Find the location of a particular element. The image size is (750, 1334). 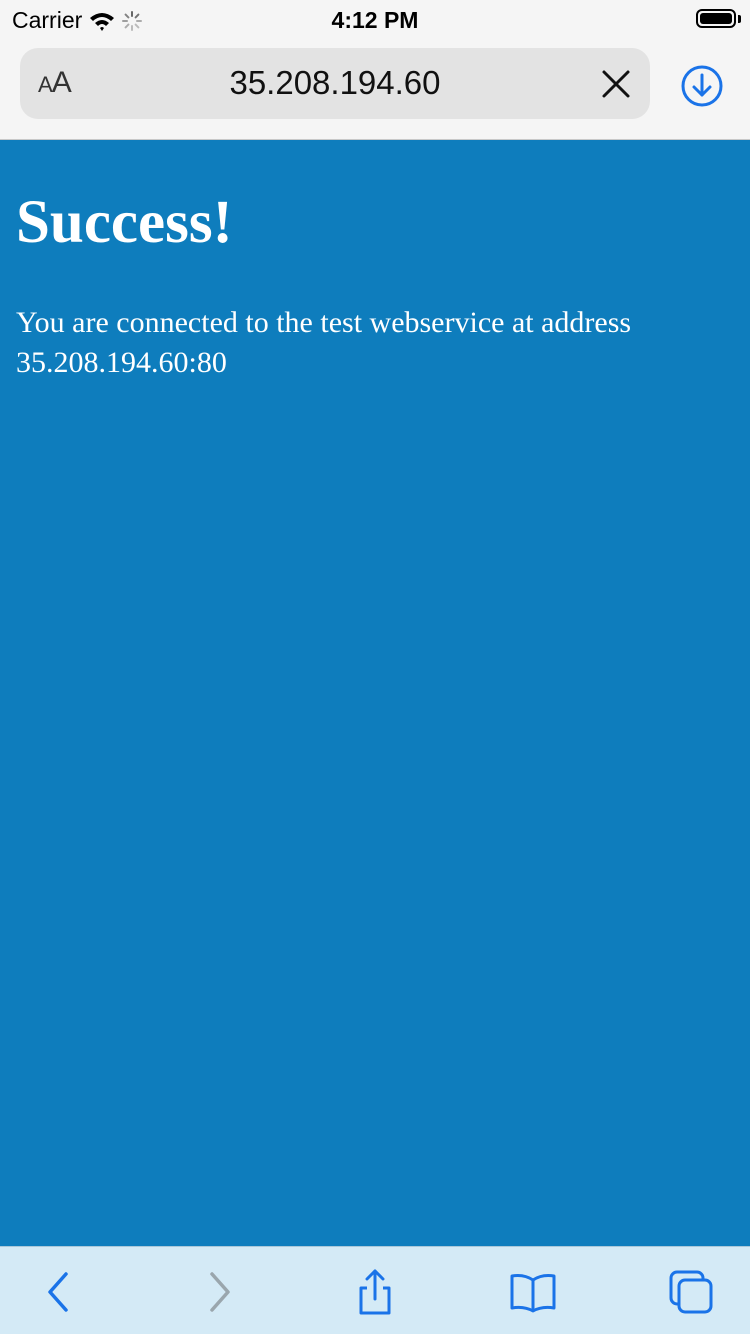

status-time: 4:12 PM is located at coordinates (375, 20).